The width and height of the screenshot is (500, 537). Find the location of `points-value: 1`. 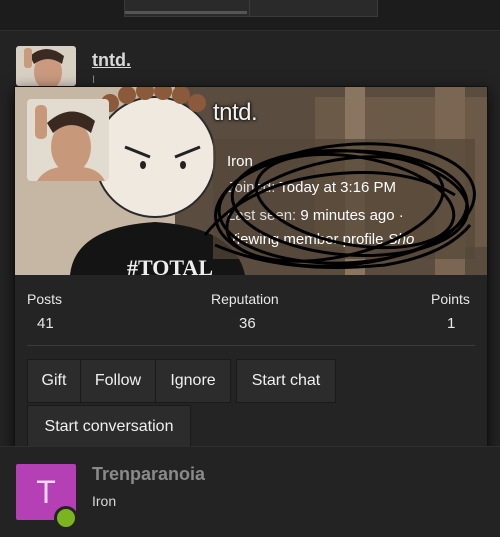

points-value: 1 is located at coordinates (451, 323).